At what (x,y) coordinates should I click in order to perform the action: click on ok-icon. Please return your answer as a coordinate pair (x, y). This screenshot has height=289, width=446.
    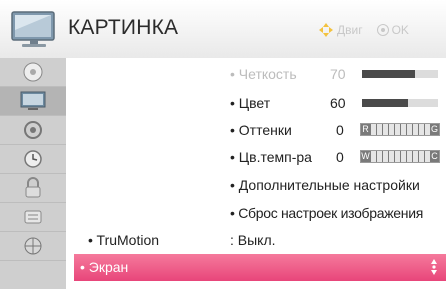
    Looking at the image, I should click on (382, 30).